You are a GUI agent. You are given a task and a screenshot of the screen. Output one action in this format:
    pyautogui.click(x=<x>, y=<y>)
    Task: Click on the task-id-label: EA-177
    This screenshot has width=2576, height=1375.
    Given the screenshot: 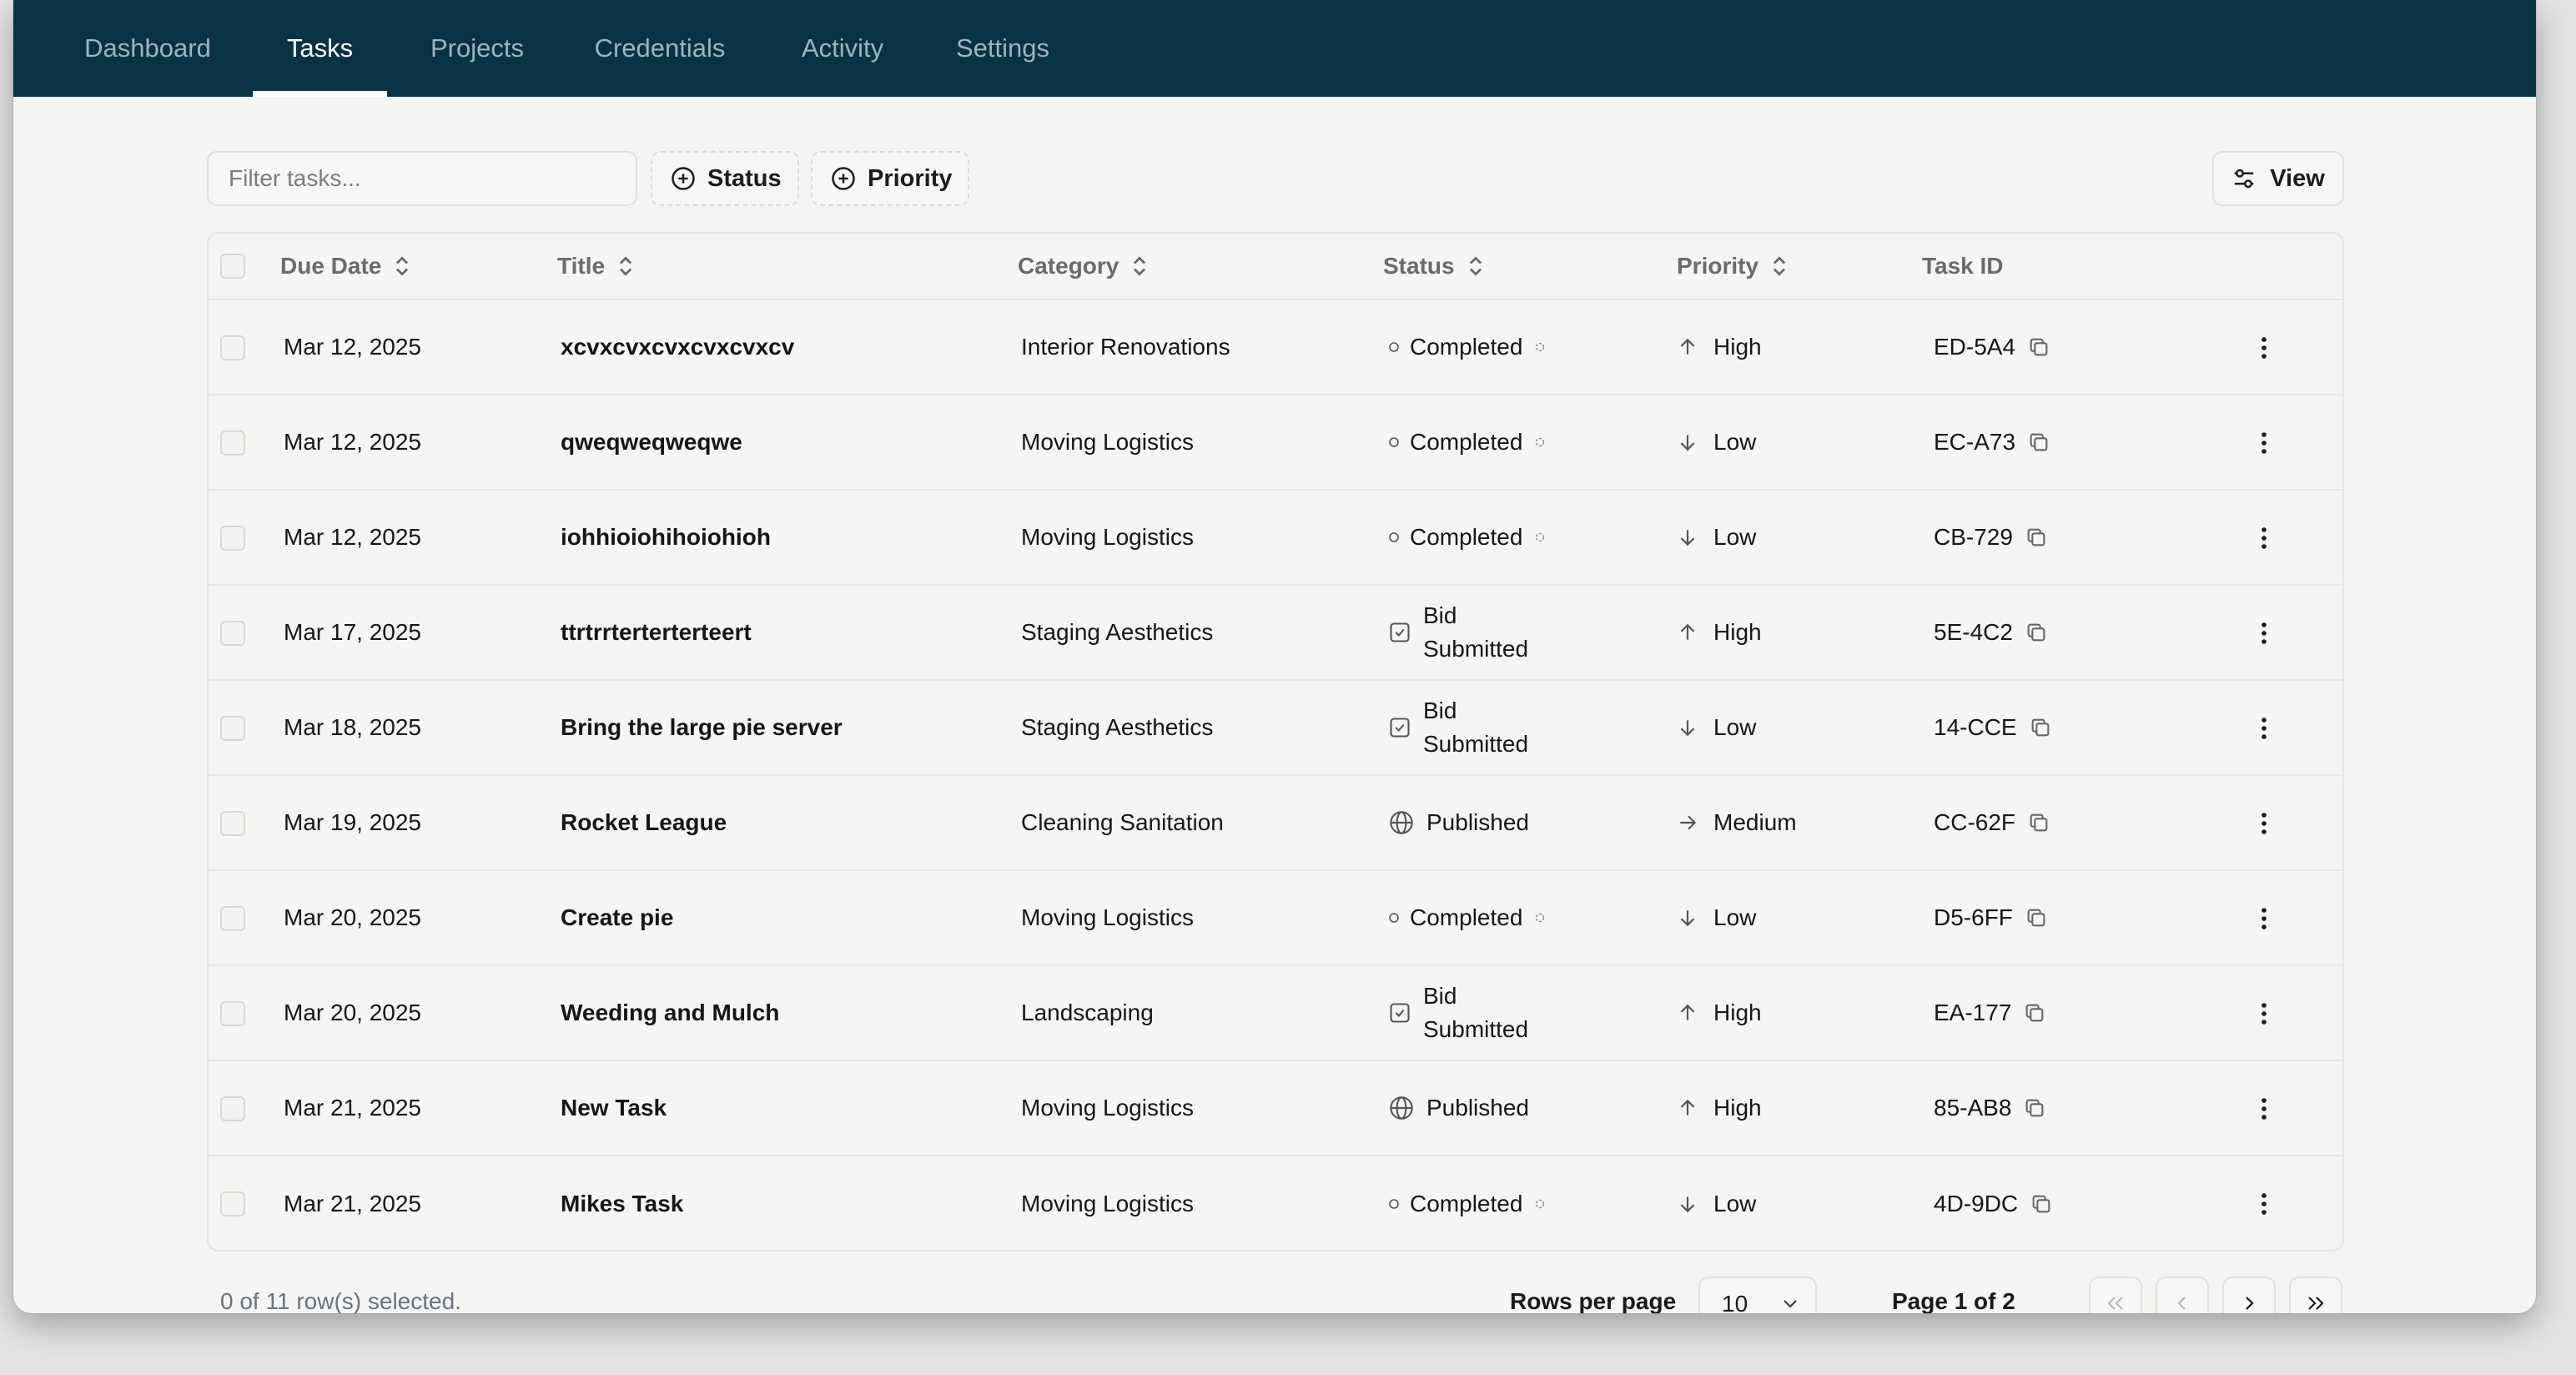 What is the action you would take?
    pyautogui.click(x=1973, y=1012)
    